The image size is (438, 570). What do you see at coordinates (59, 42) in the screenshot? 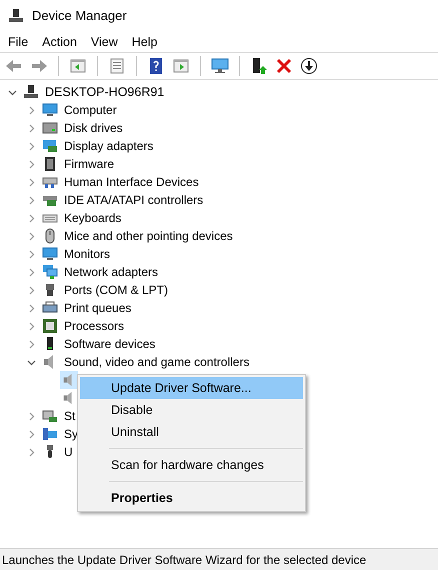
I see `menu-item: Action` at bounding box center [59, 42].